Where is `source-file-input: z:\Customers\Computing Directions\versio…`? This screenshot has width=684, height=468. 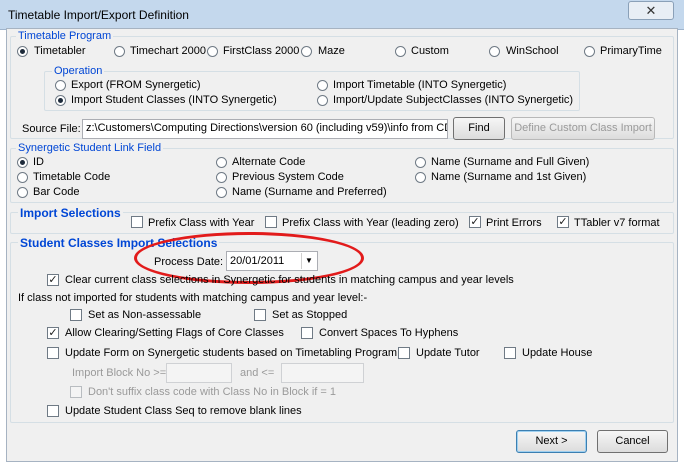
source-file-input: z:\Customers\Computing Directions\versio… is located at coordinates (265, 129).